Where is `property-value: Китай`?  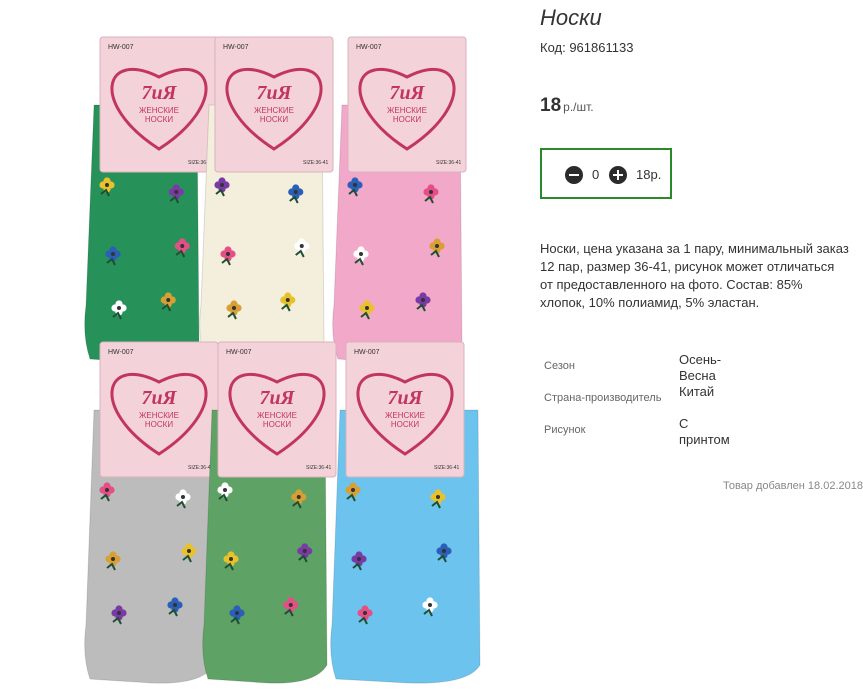 property-value: Китай is located at coordinates (697, 391).